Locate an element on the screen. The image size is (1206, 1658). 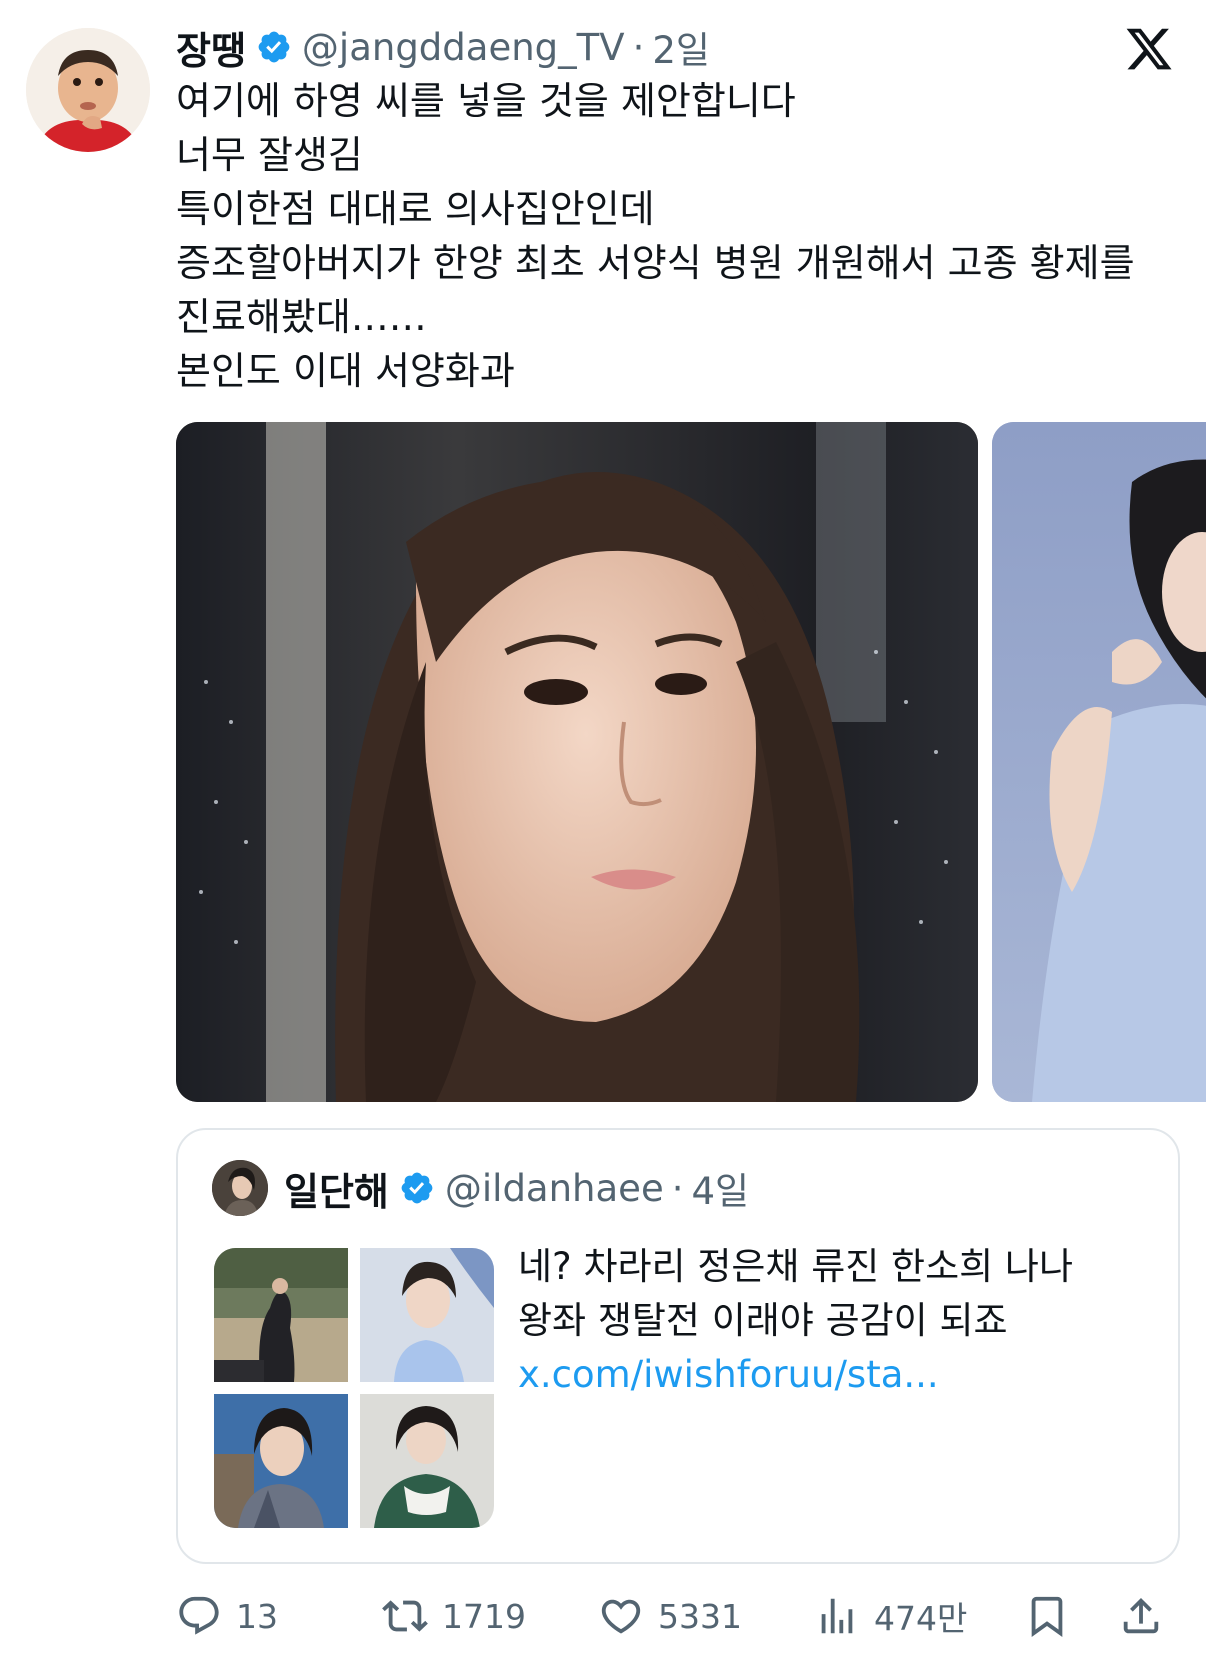
quoted-post-timestamp: 4일 is located at coordinates (720, 1188).